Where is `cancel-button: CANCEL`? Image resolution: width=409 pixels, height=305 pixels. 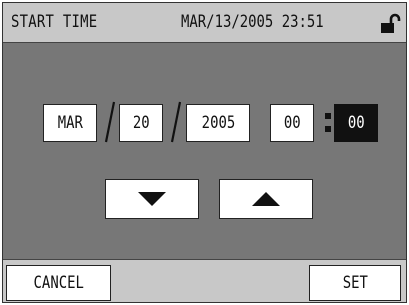
cancel-button: CANCEL is located at coordinates (58, 283).